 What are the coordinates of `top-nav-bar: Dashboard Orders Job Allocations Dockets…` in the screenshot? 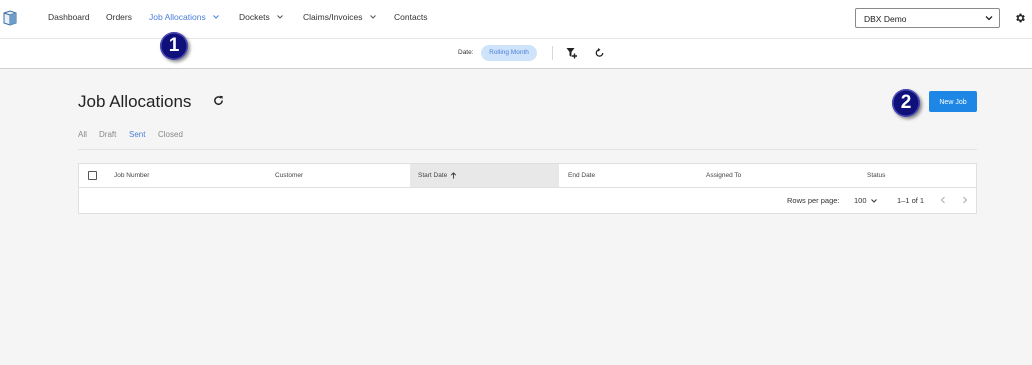 It's located at (516, 19).